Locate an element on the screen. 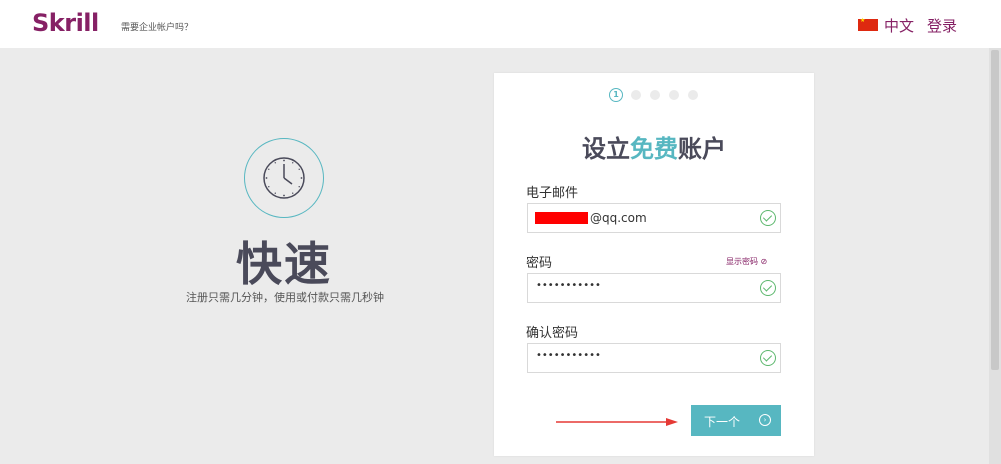 The height and width of the screenshot is (464, 1001). email-label: 电子邮件 is located at coordinates (552, 193).